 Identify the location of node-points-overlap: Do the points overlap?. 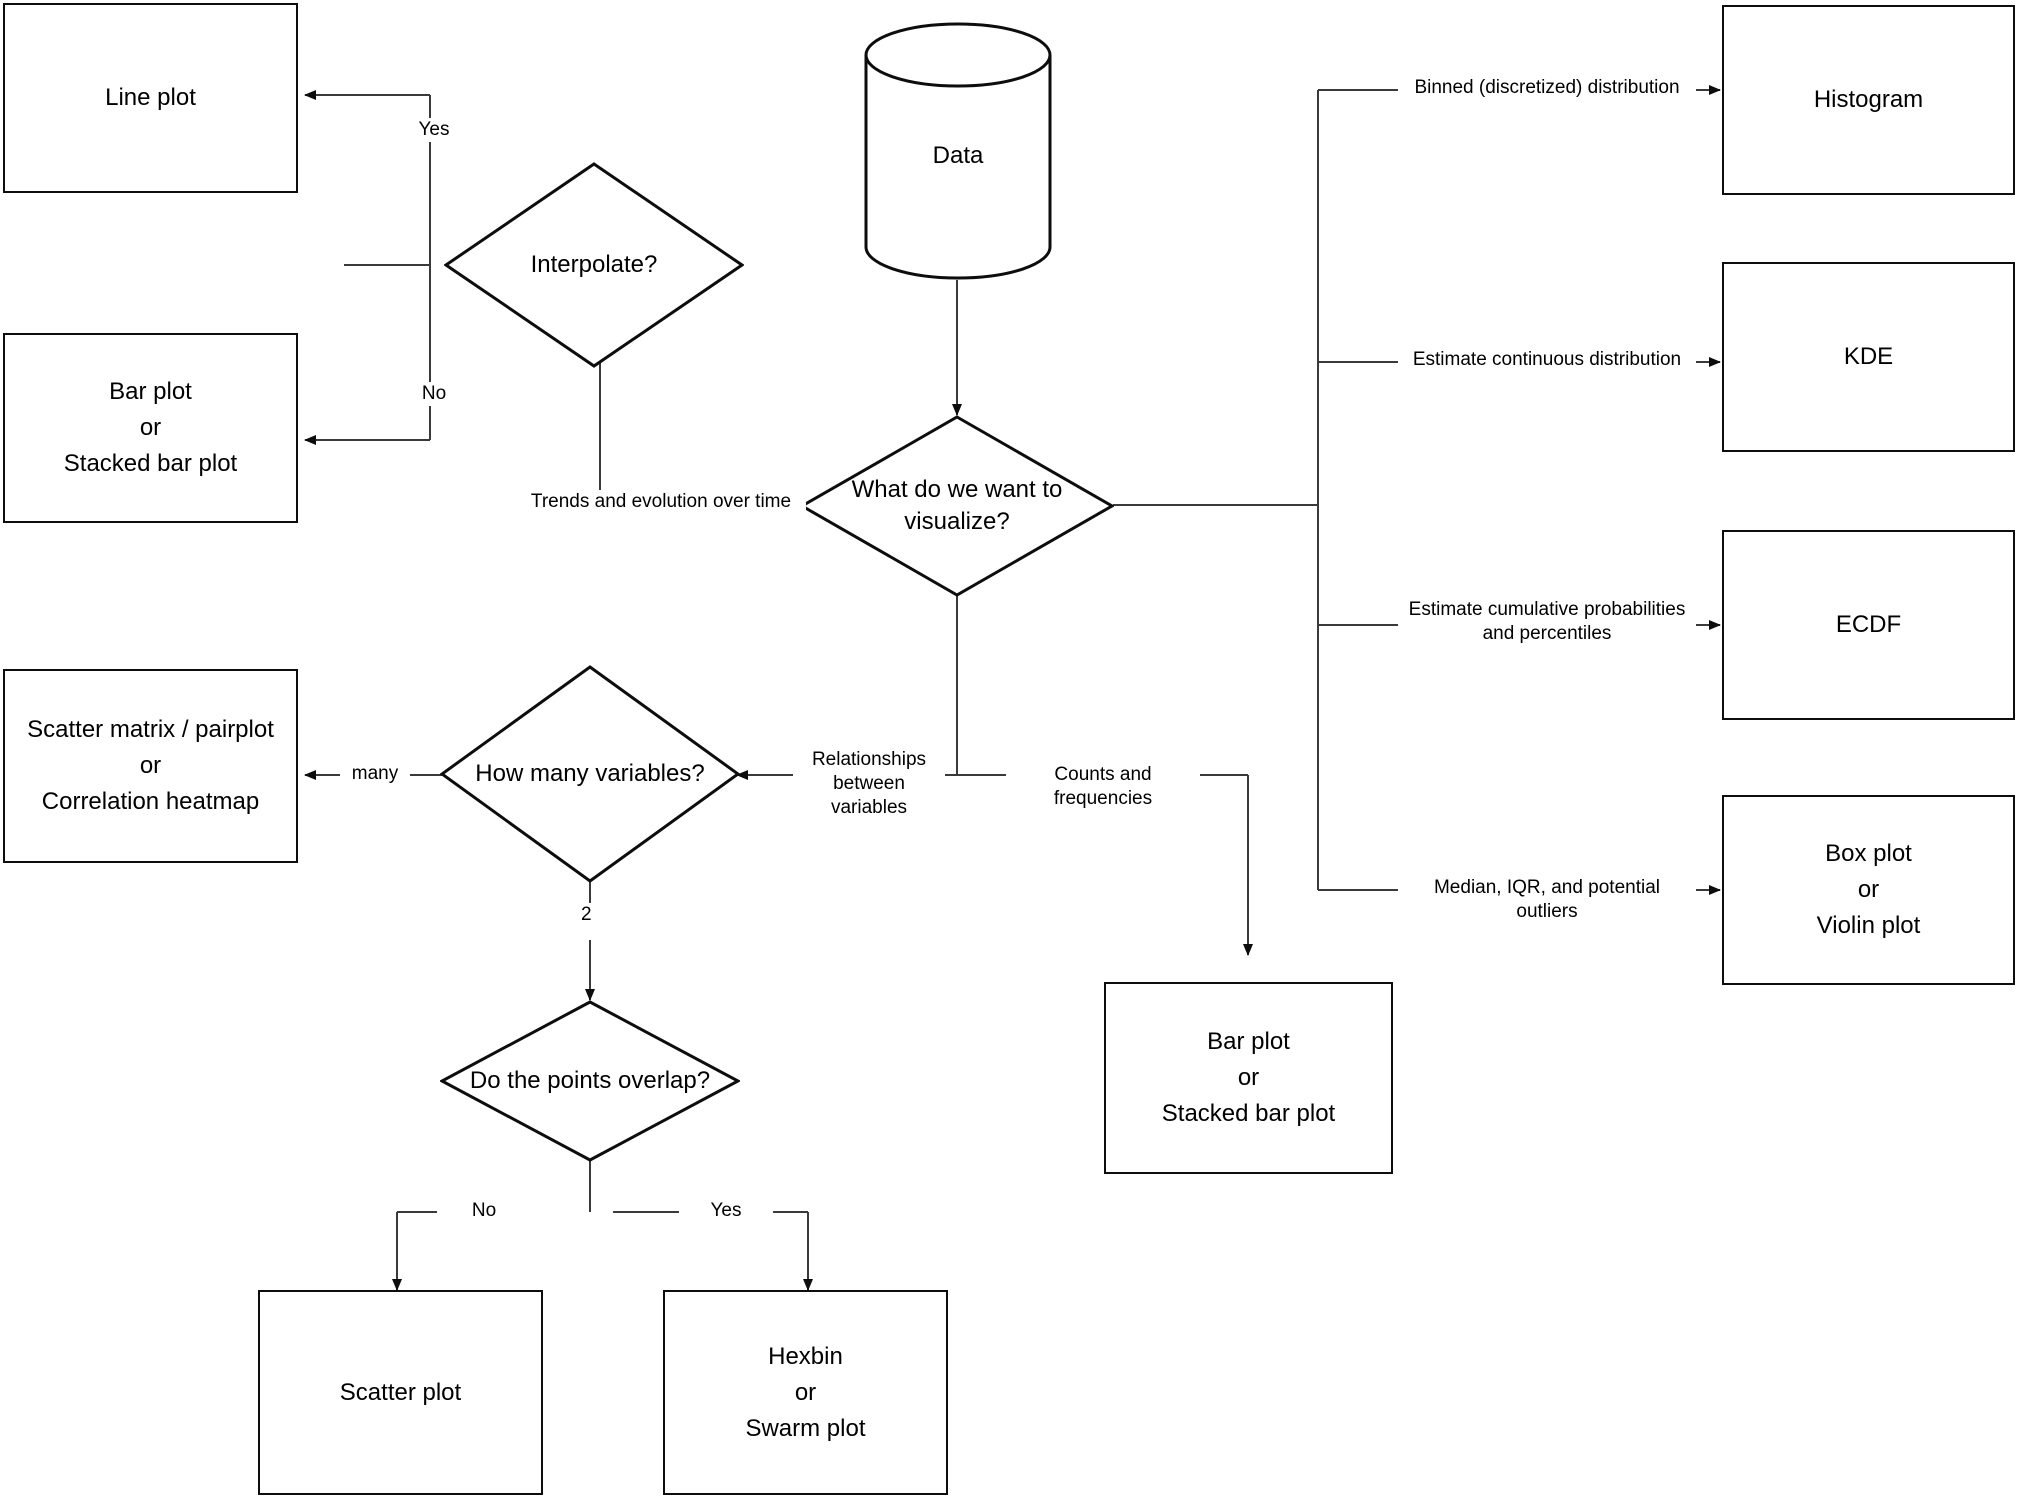
(590, 1081).